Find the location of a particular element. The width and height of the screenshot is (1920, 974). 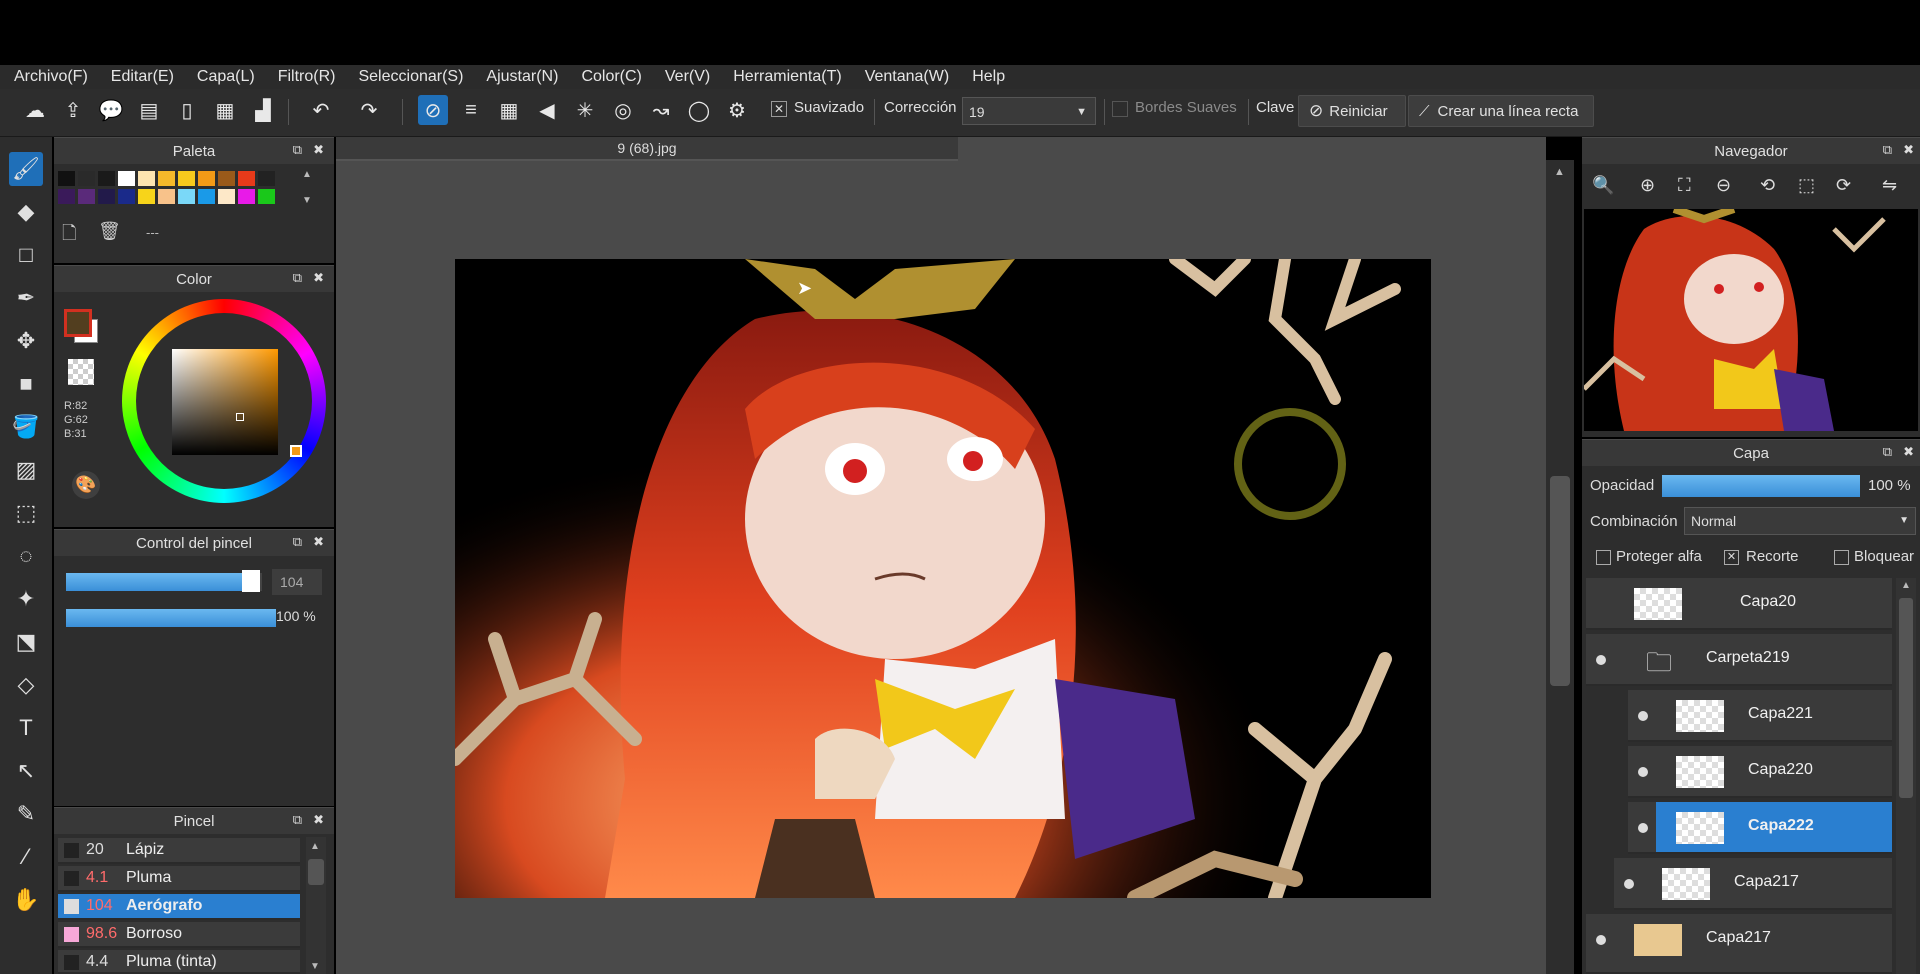

divide-tool-icon: ✎ is located at coordinates (26, 814).